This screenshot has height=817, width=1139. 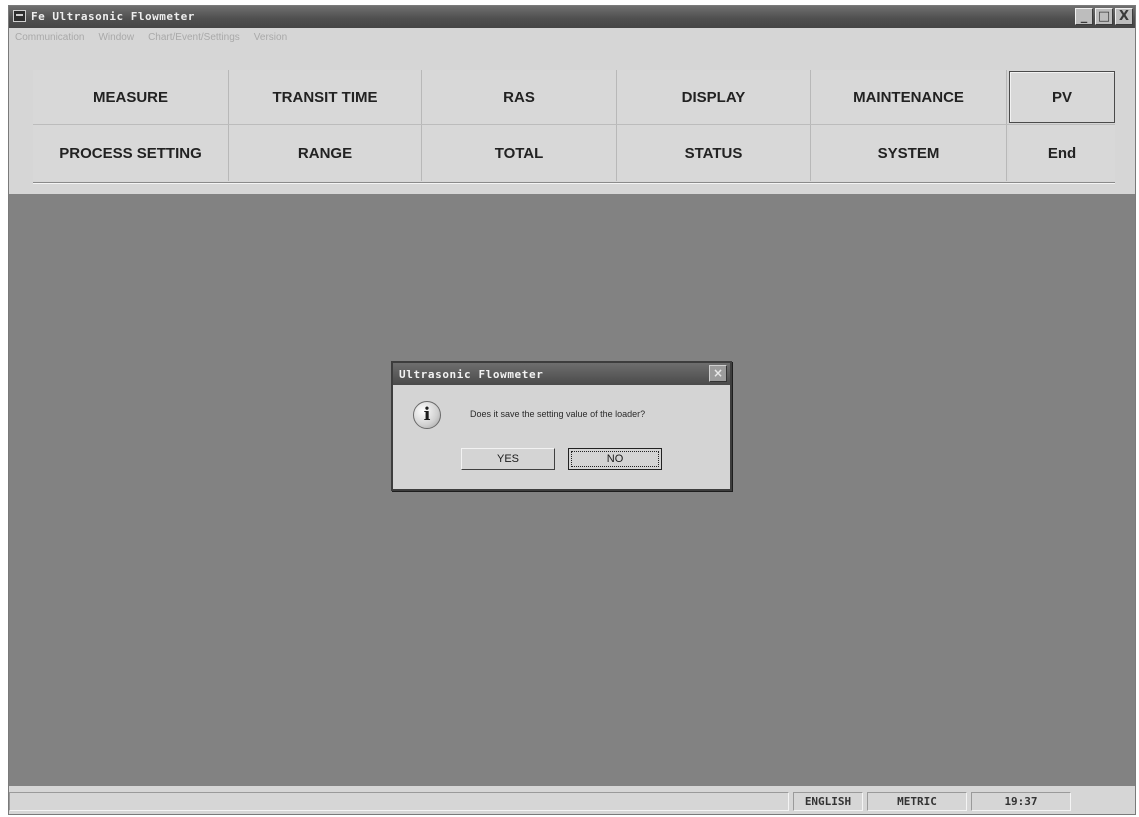 I want to click on menu-chart-event-settings: Chart/Event/Settings, so click(x=194, y=37).